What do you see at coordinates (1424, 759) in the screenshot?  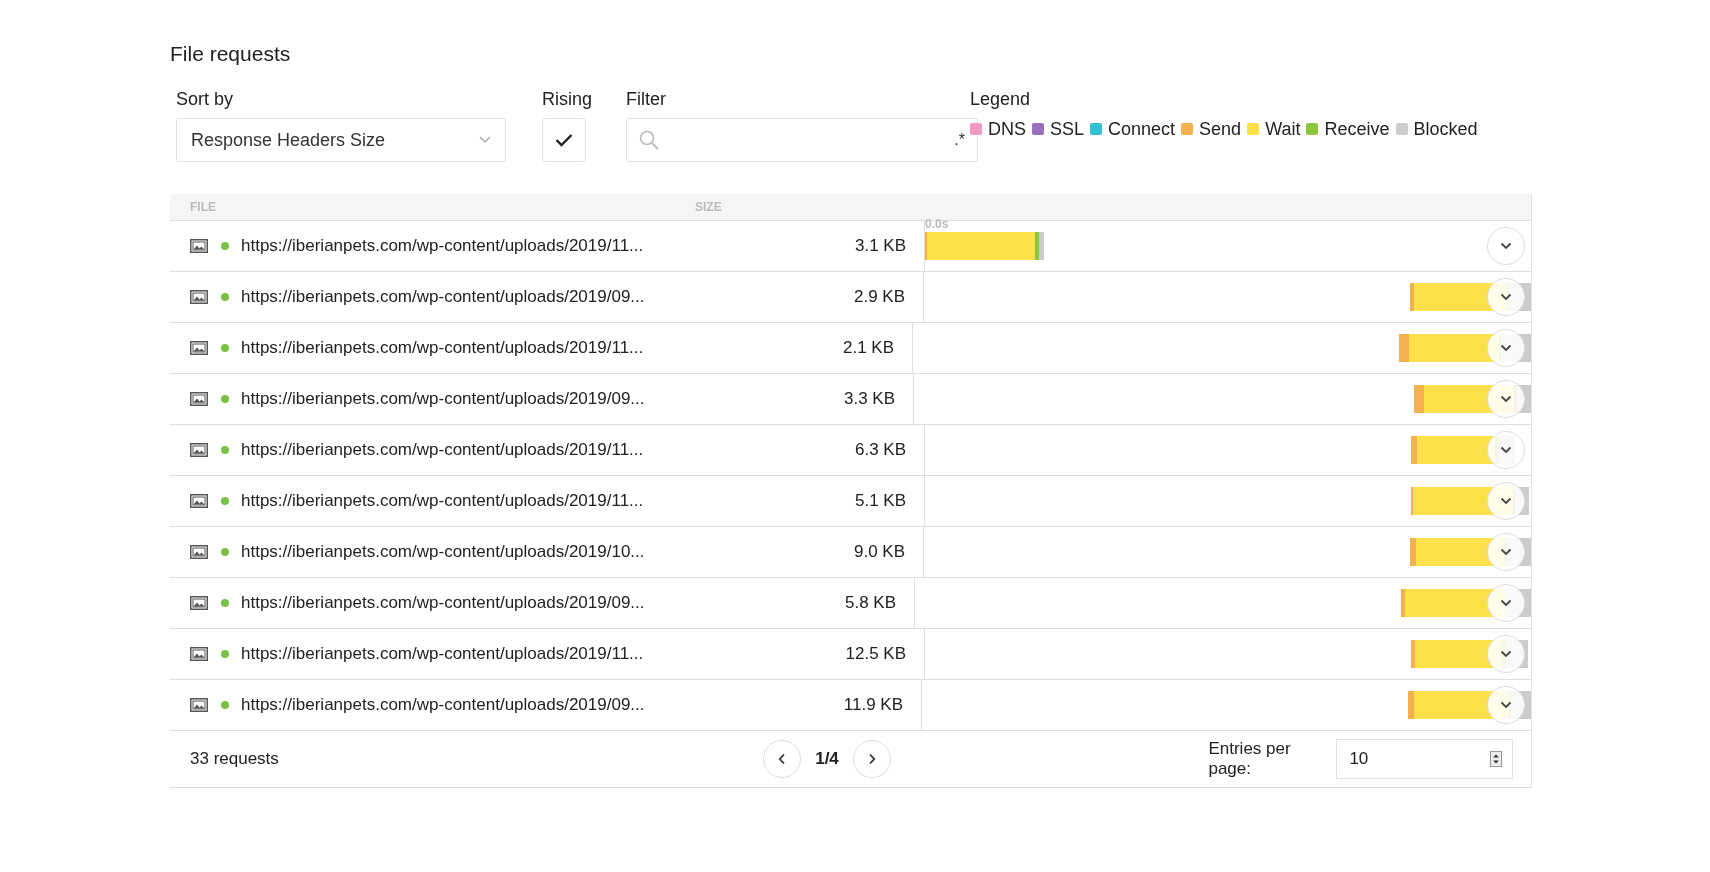 I see `entries-field: 10` at bounding box center [1424, 759].